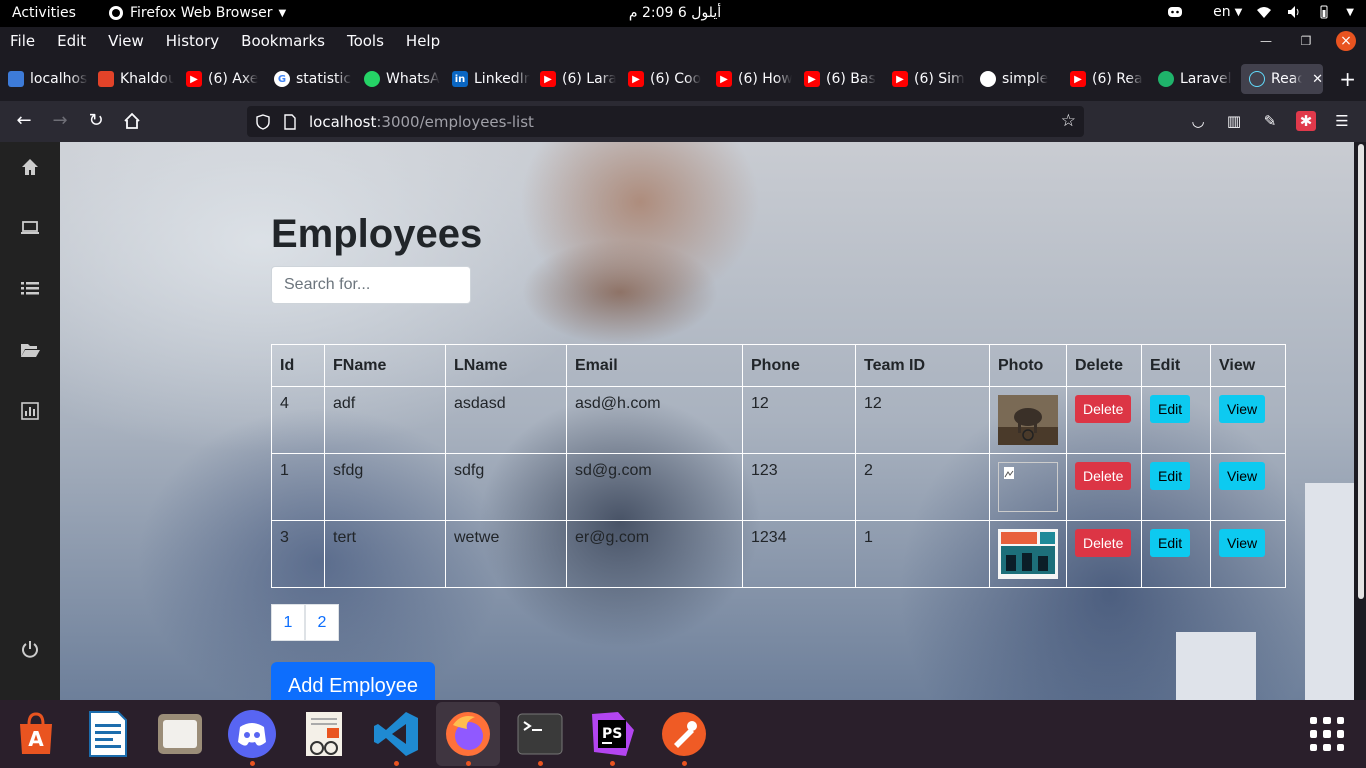  What do you see at coordinates (926, 79) in the screenshot?
I see `tab-10: ▶ (6) Sim` at bounding box center [926, 79].